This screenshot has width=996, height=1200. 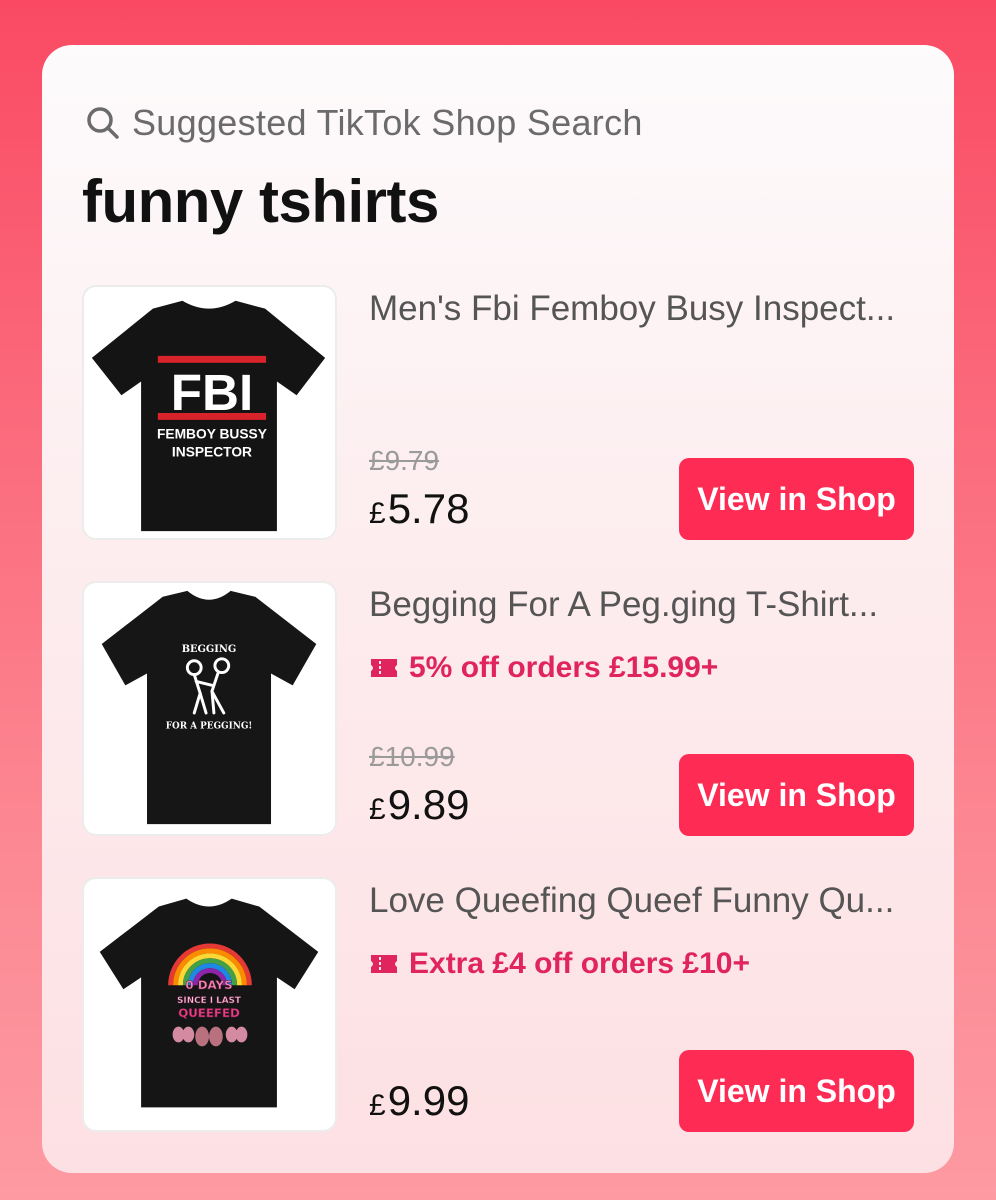 What do you see at coordinates (419, 756) in the screenshot?
I see `original-price-value: 10.99` at bounding box center [419, 756].